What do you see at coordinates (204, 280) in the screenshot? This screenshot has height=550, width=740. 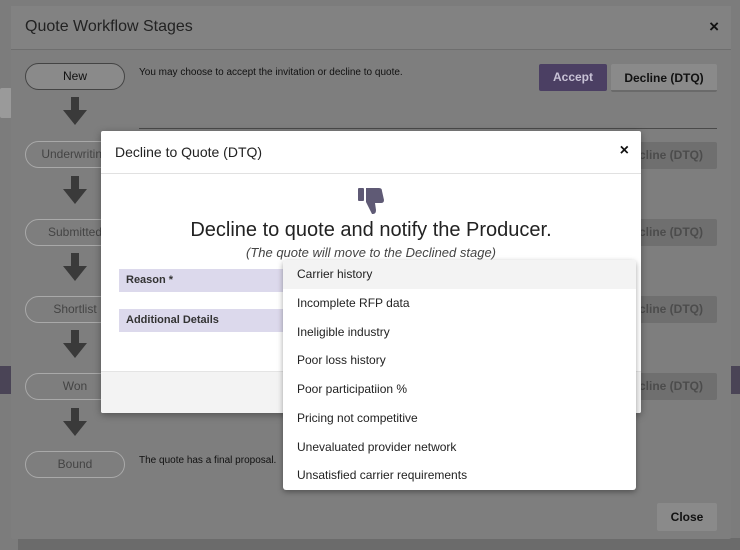 I see `reason-label: Reason *` at bounding box center [204, 280].